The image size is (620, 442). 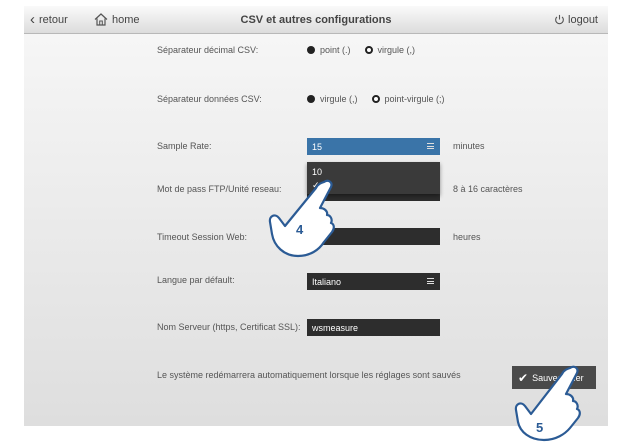 I want to click on step-number: 5, so click(x=539, y=427).